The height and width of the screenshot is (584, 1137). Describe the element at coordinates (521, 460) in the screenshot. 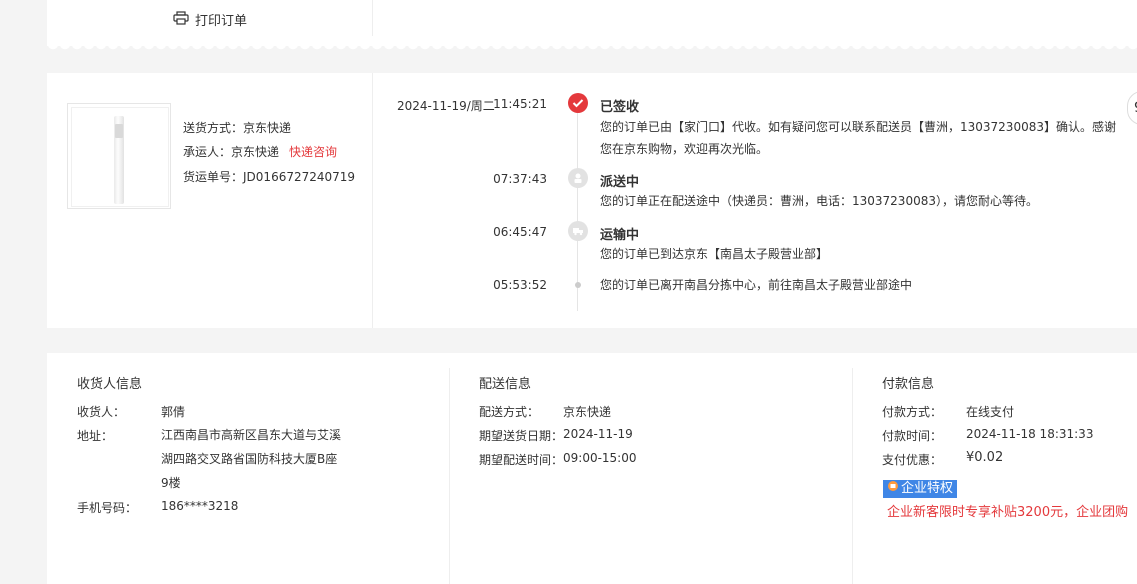

I see `delivery-time-label: 期望配送时间：` at that location.